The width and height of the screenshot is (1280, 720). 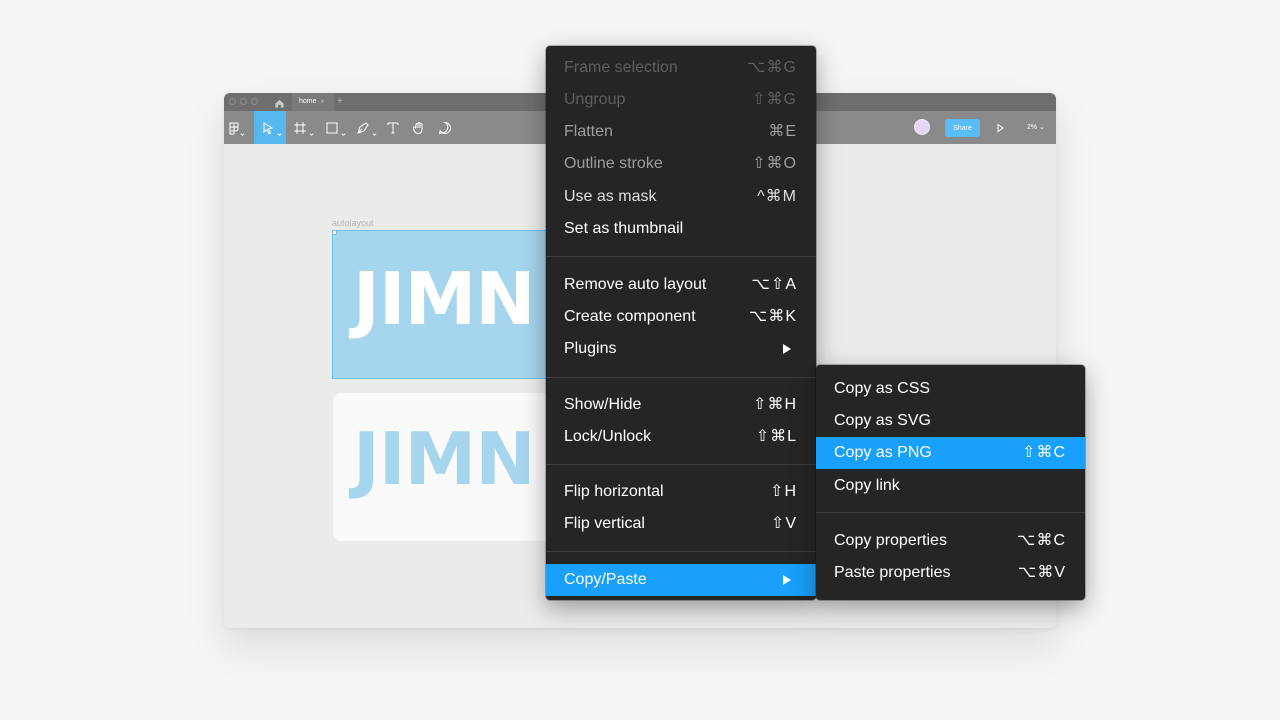 What do you see at coordinates (353, 223) in the screenshot?
I see `frame-name-label: autolayout` at bounding box center [353, 223].